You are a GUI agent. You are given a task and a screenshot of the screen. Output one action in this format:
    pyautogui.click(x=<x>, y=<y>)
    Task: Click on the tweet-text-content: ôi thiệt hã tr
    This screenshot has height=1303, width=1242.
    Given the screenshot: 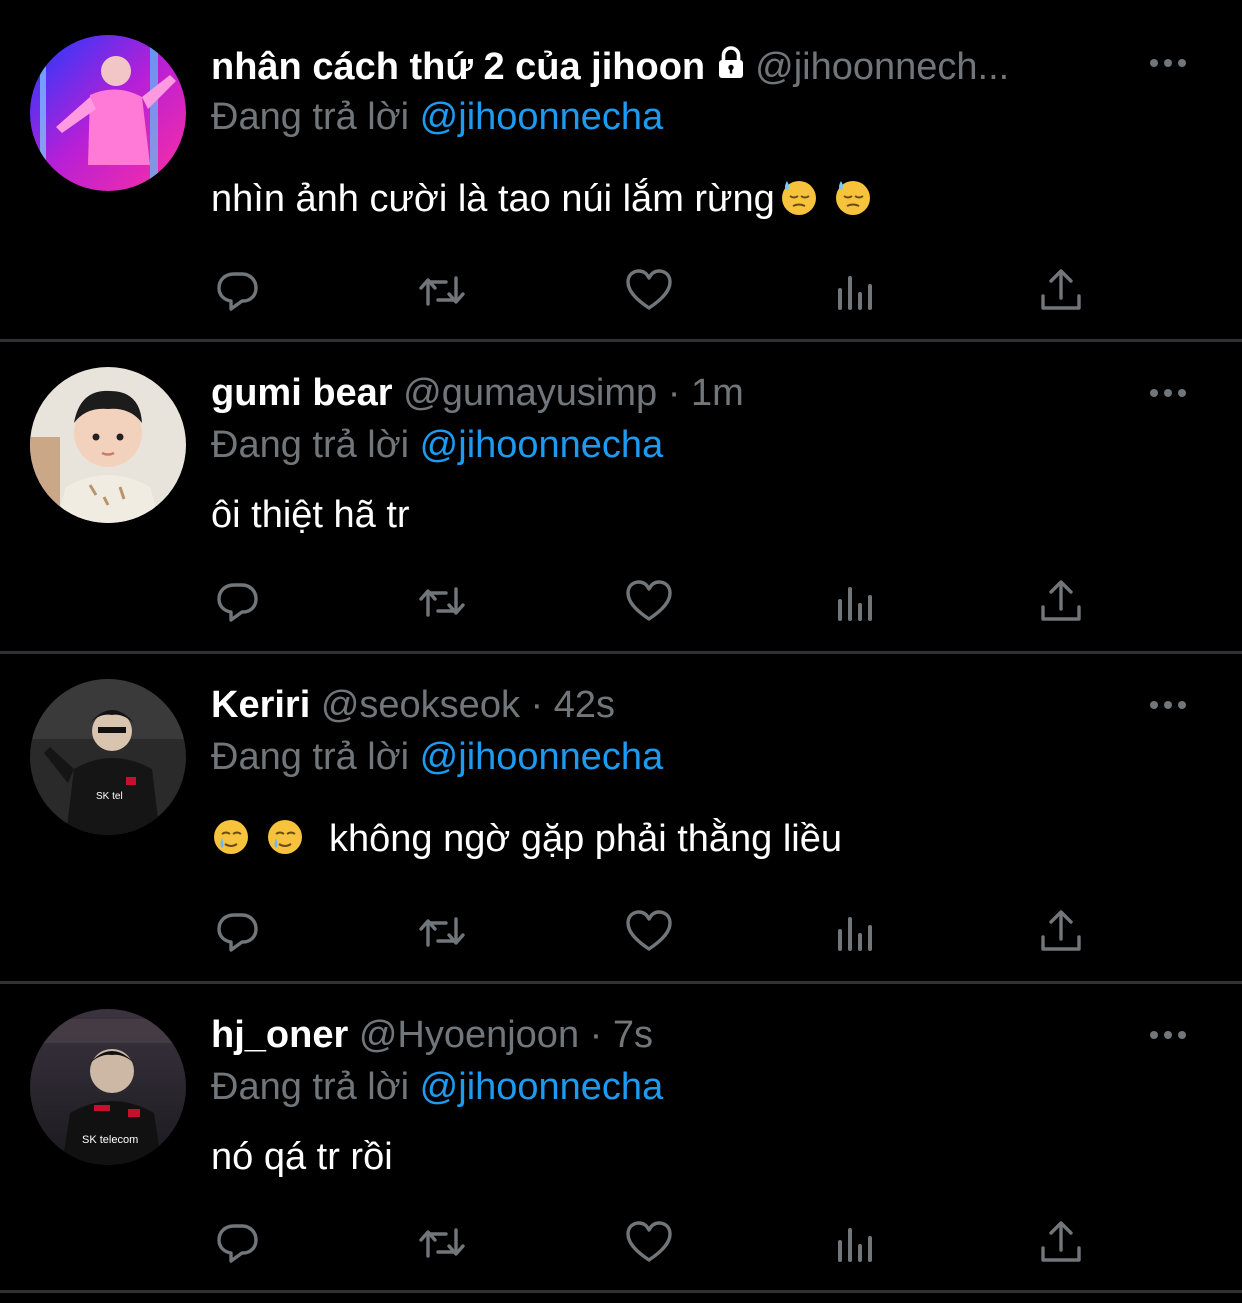 What is the action you would take?
    pyautogui.click(x=310, y=515)
    